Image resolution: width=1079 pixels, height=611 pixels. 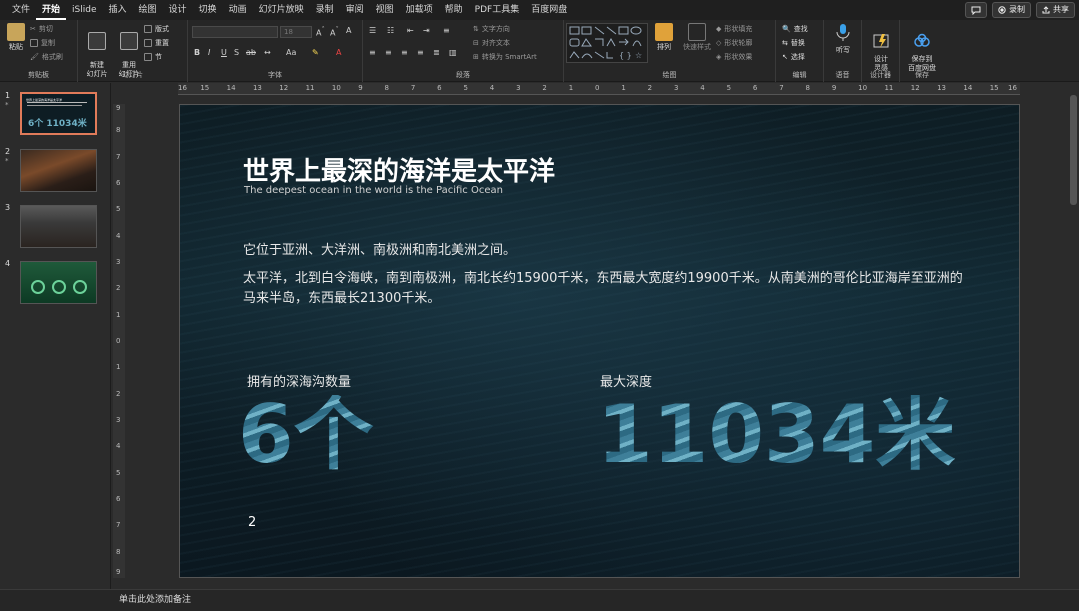 What do you see at coordinates (235, 32) in the screenshot?
I see `font-name-field` at bounding box center [235, 32].